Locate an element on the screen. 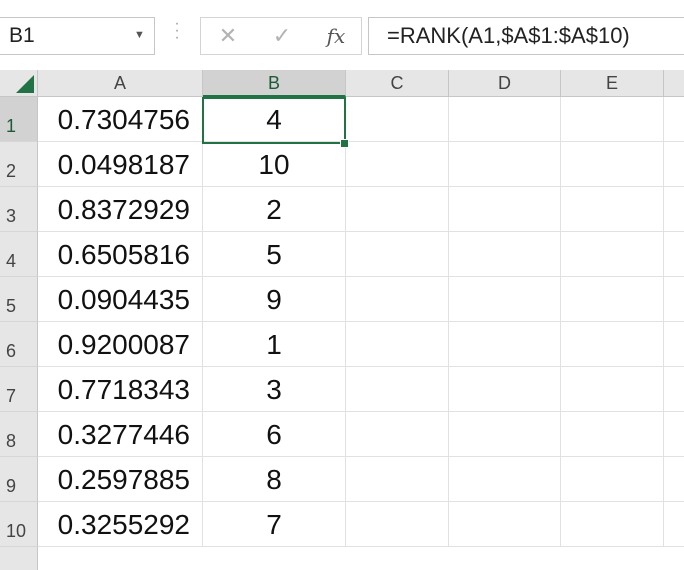 The height and width of the screenshot is (570, 684). formula-buttons: ✕ ✓ fx is located at coordinates (281, 36).